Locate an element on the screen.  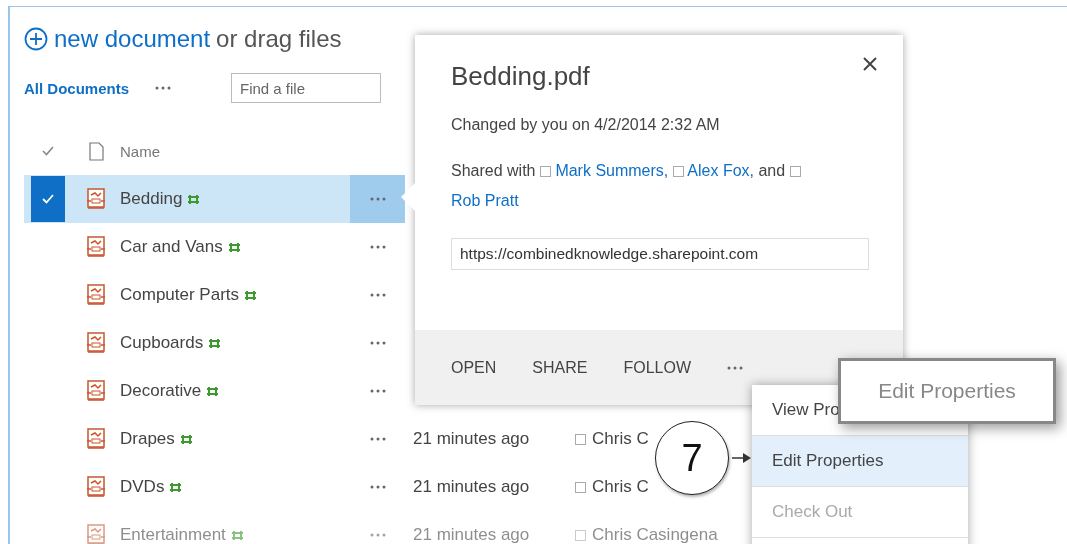
file-name: Car and Vans is located at coordinates (171, 247).